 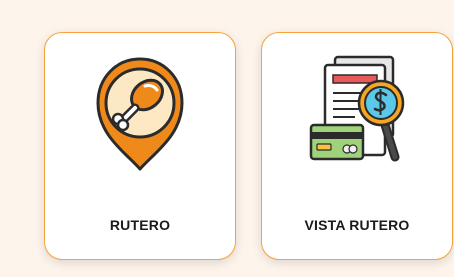 What do you see at coordinates (357, 225) in the screenshot?
I see `vista-rutero-label: VISTA RUTERO` at bounding box center [357, 225].